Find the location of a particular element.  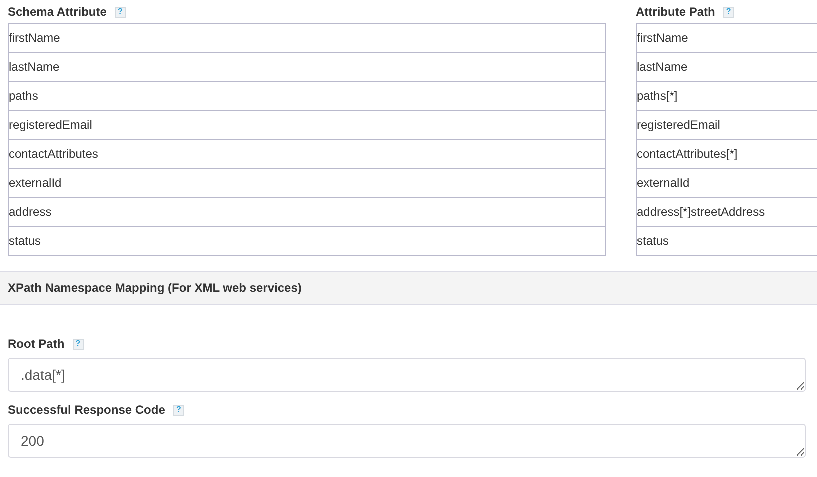

field-label: Successful Response Code is located at coordinates (87, 410).